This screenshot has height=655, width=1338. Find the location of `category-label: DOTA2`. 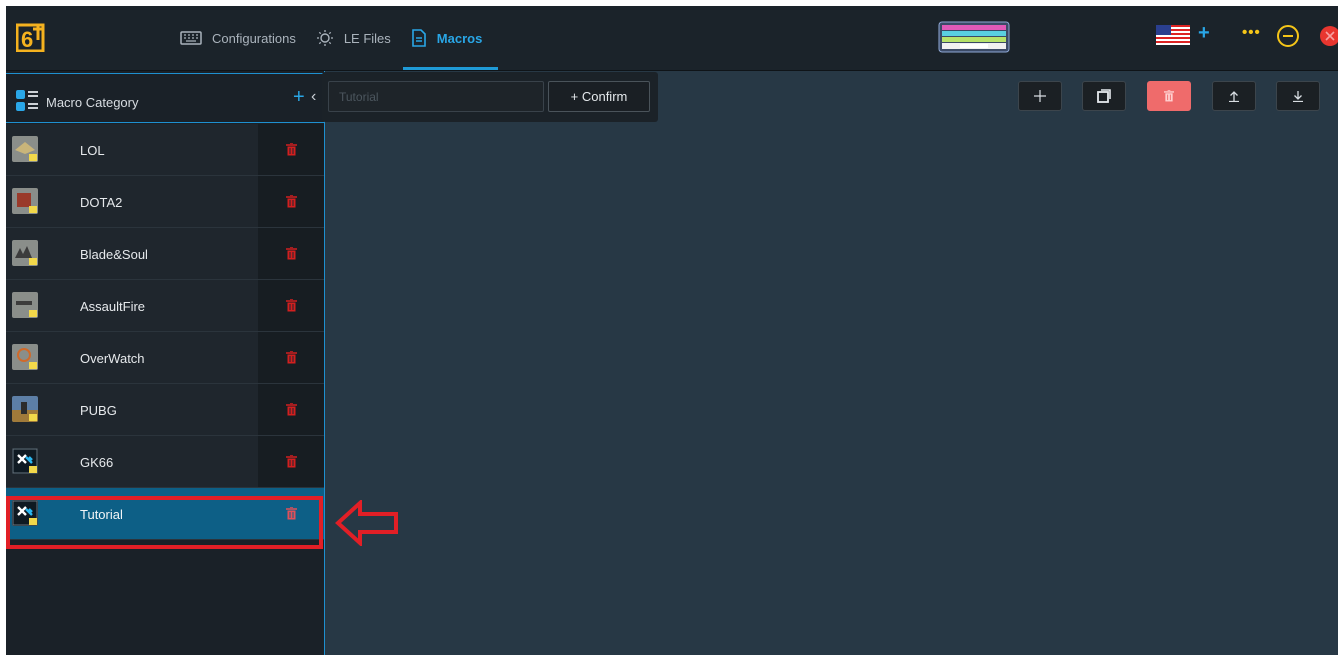

category-label: DOTA2 is located at coordinates (101, 202).